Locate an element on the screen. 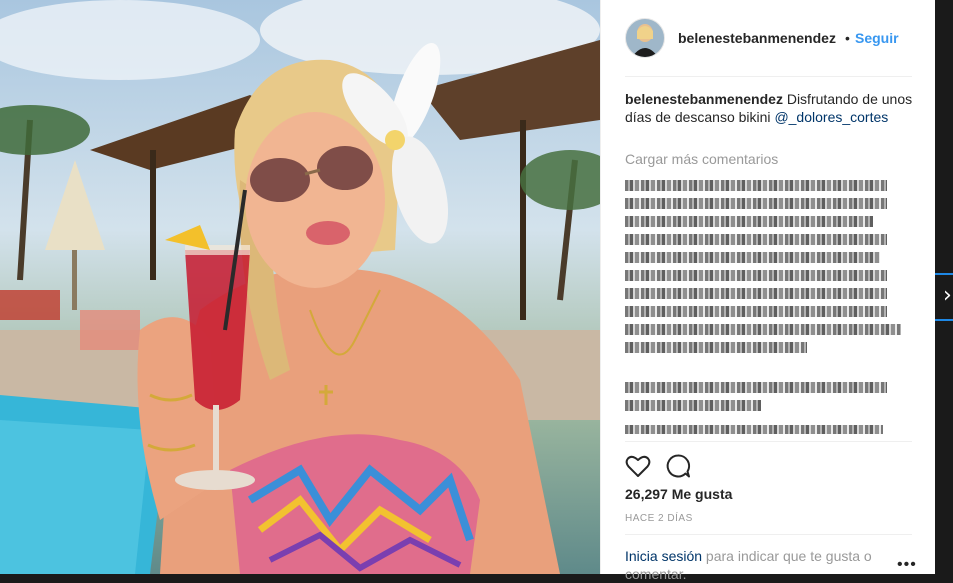 This screenshot has height=583, width=953. avatar-image is located at coordinates (645, 38).